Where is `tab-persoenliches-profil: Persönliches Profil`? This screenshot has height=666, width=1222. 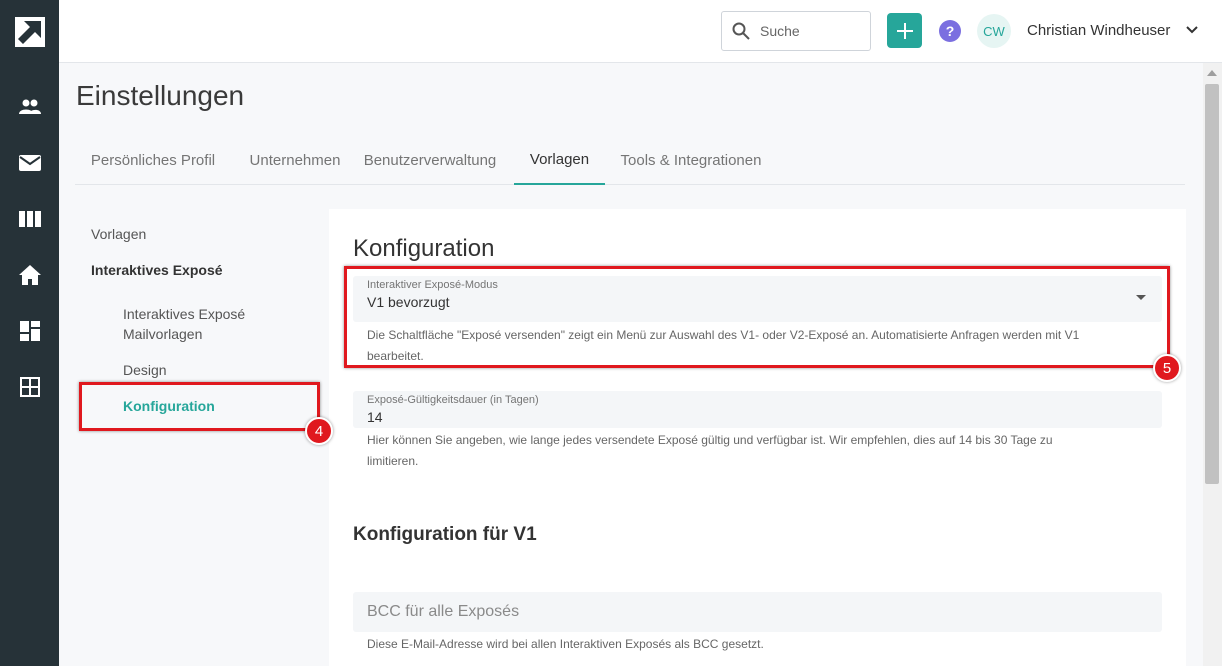
tab-persoenliches-profil: Persönliches Profil is located at coordinates (153, 160).